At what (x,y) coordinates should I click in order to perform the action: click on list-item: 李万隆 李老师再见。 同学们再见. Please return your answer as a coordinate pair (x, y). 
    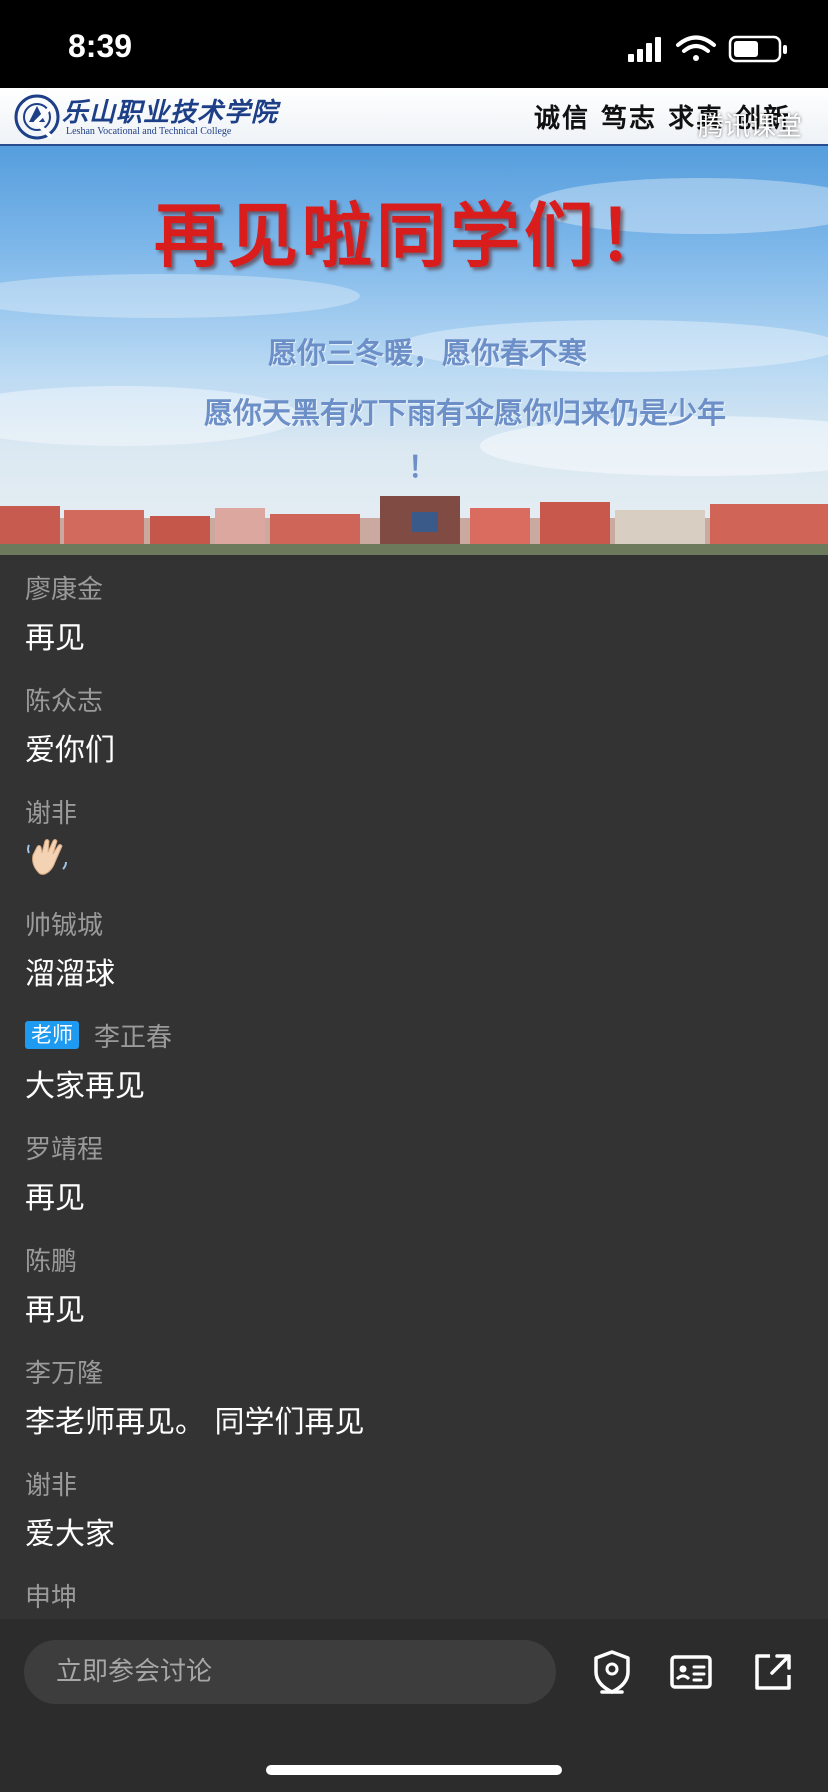
    Looking at the image, I should click on (414, 1395).